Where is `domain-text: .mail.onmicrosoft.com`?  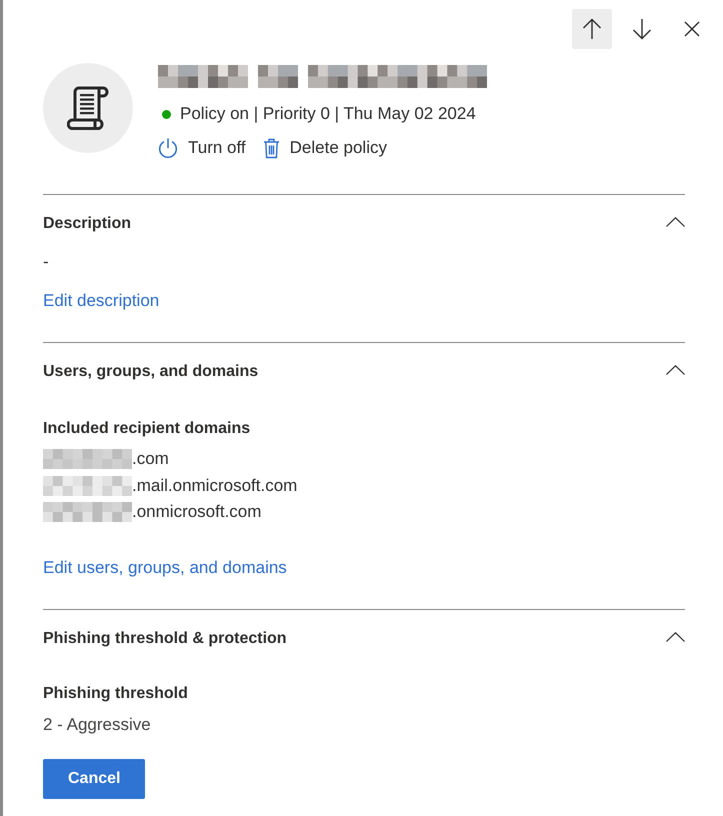
domain-text: .mail.onmicrosoft.com is located at coordinates (215, 485).